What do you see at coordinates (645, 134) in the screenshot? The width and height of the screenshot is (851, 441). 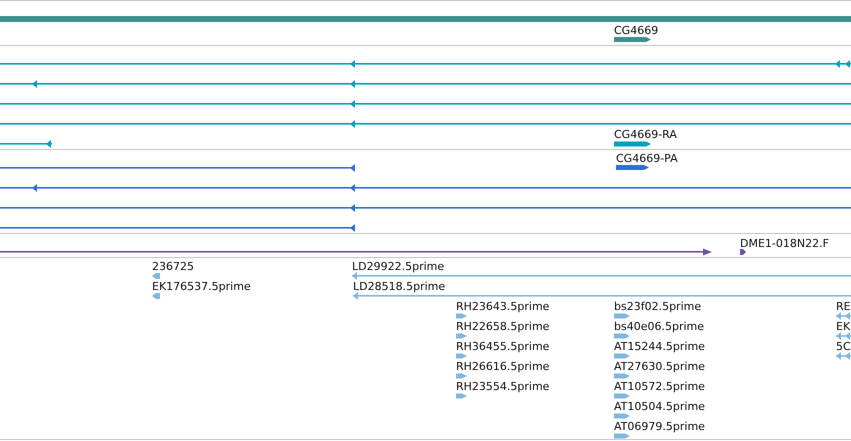 I see `feature-label: CG4669-RA` at bounding box center [645, 134].